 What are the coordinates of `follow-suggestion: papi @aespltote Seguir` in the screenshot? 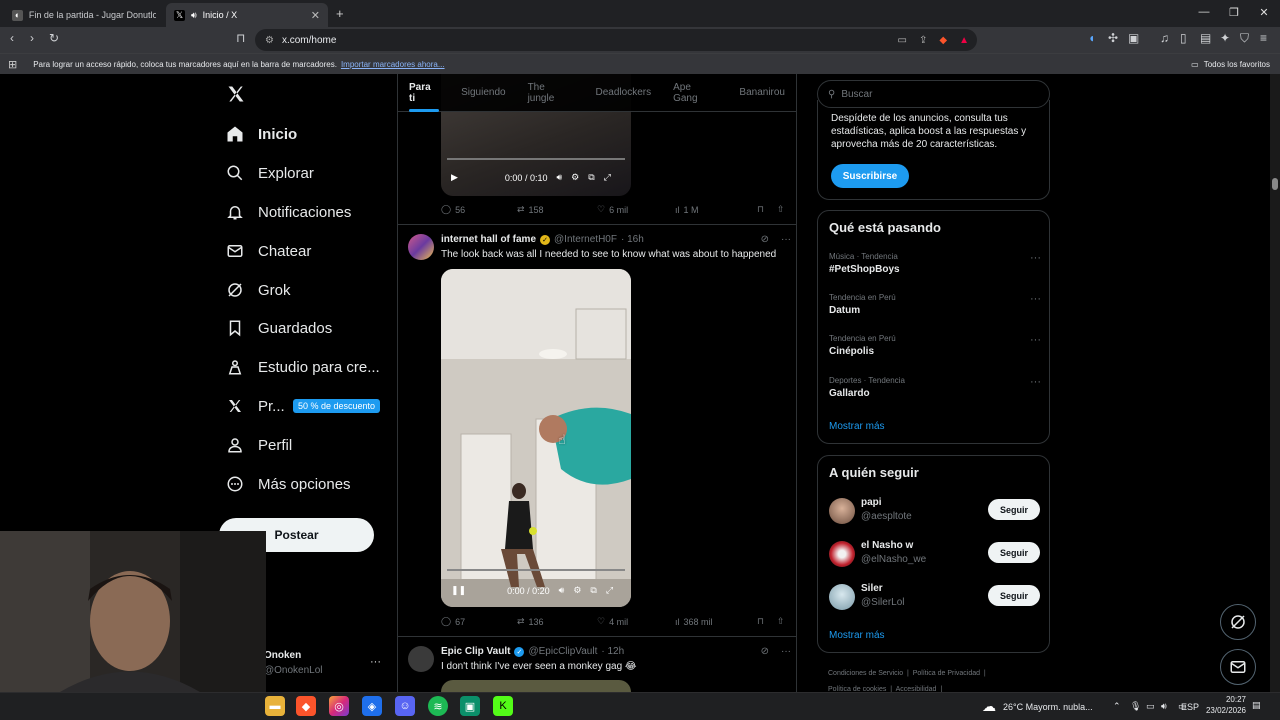 It's located at (935, 511).